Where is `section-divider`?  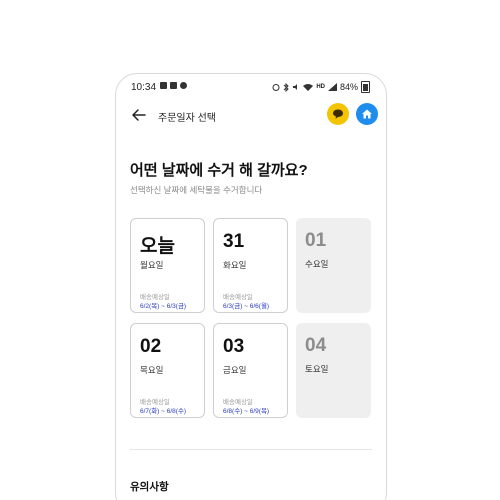
section-divider is located at coordinates (251, 449).